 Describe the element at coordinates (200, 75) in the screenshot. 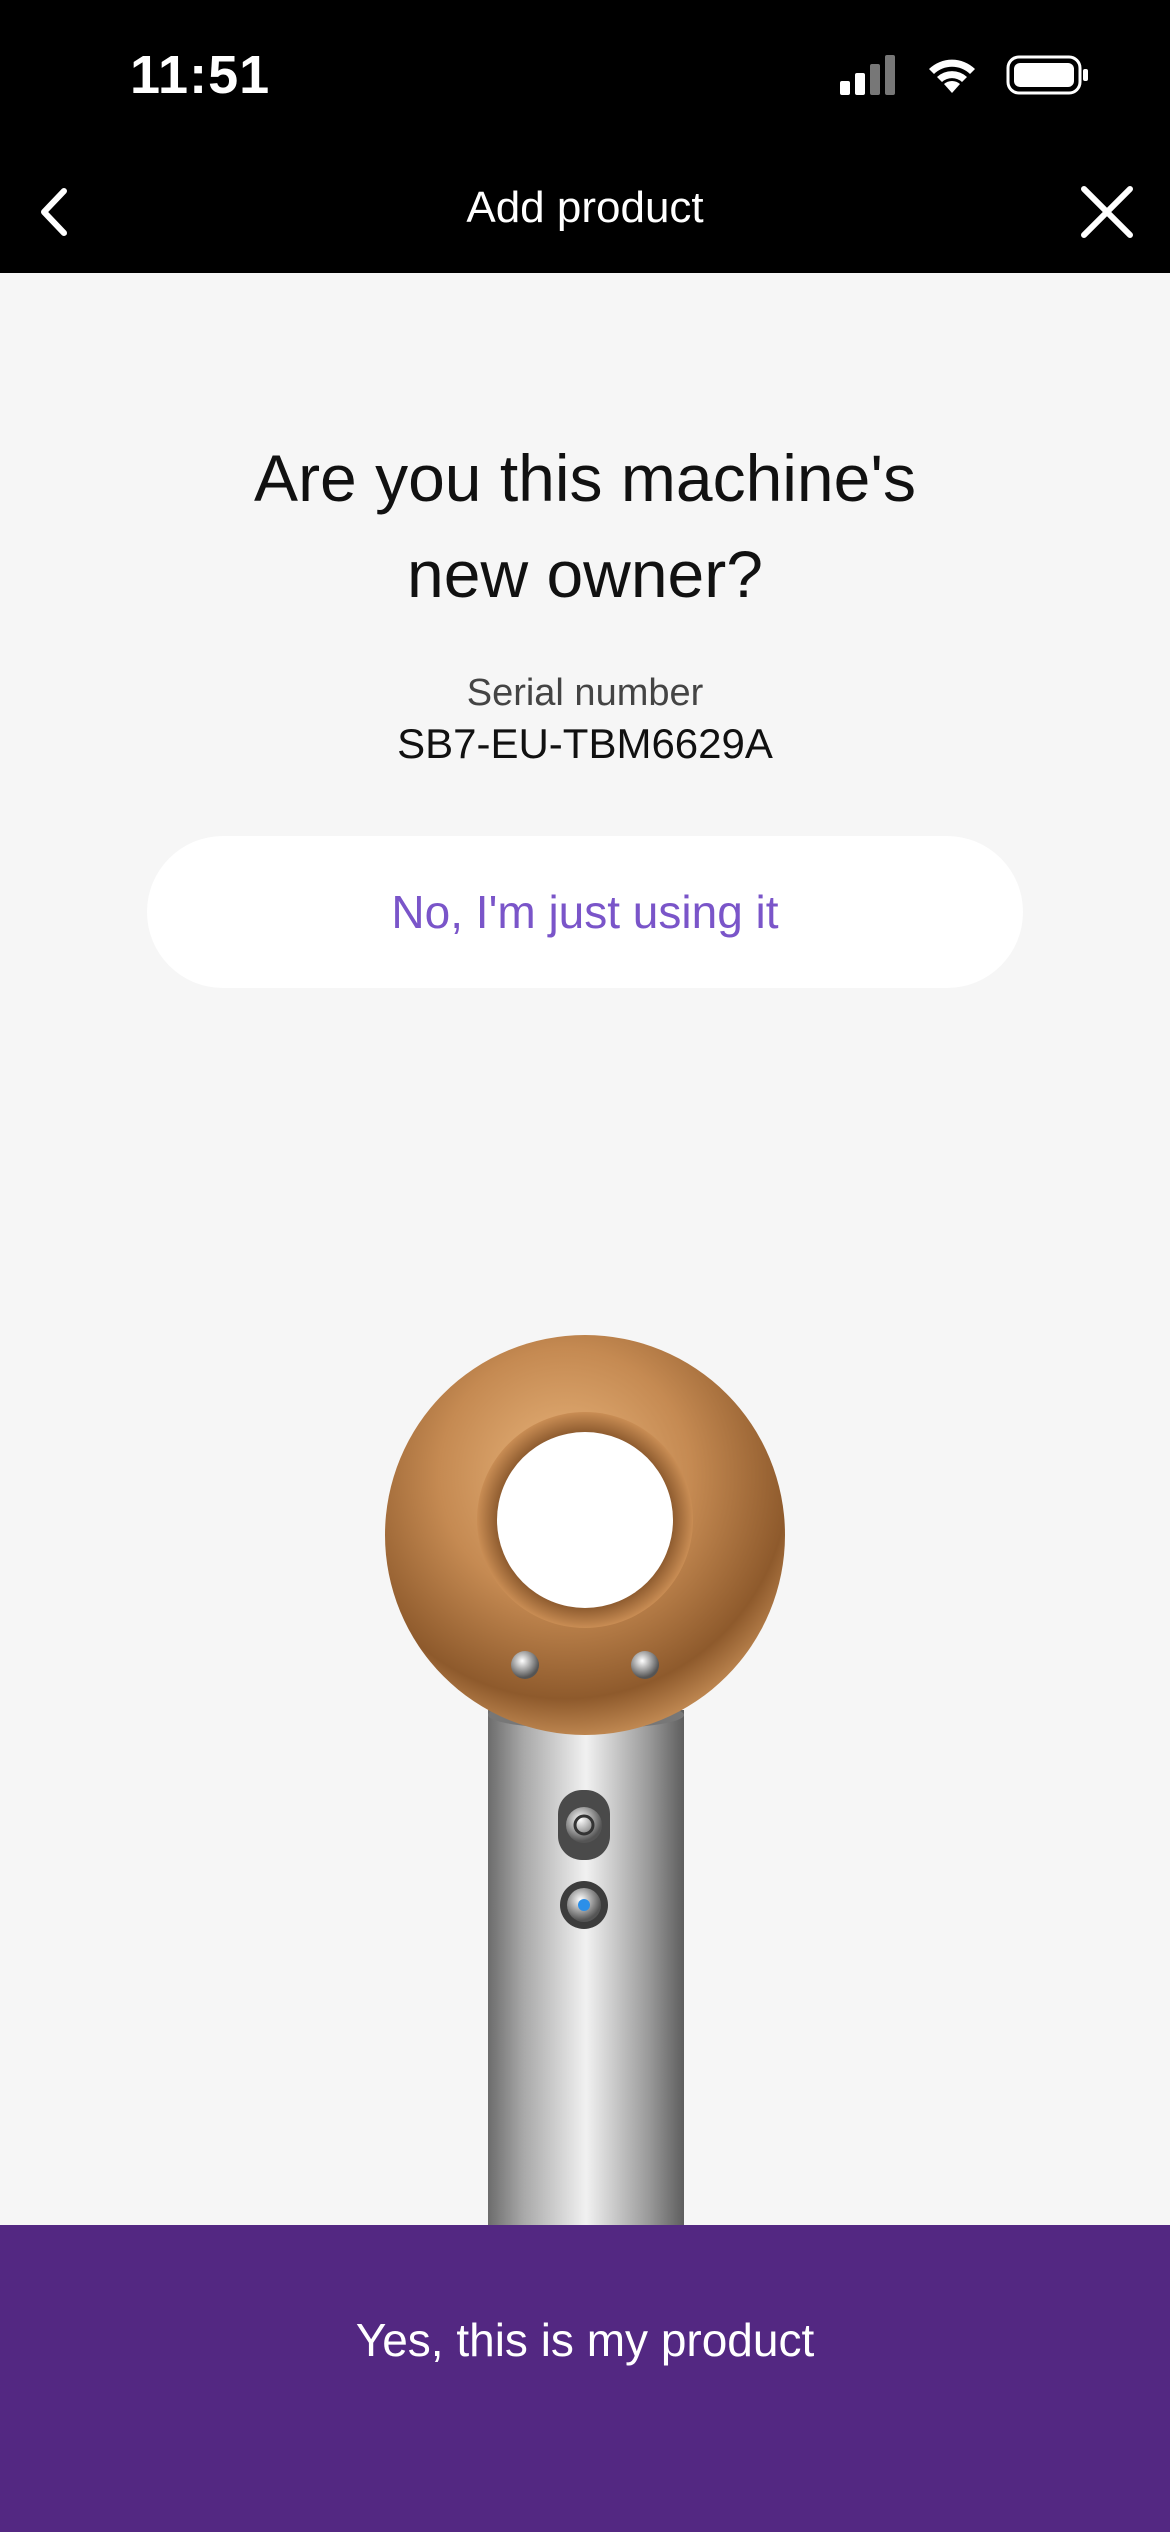

I see `status-time: 11:51` at that location.